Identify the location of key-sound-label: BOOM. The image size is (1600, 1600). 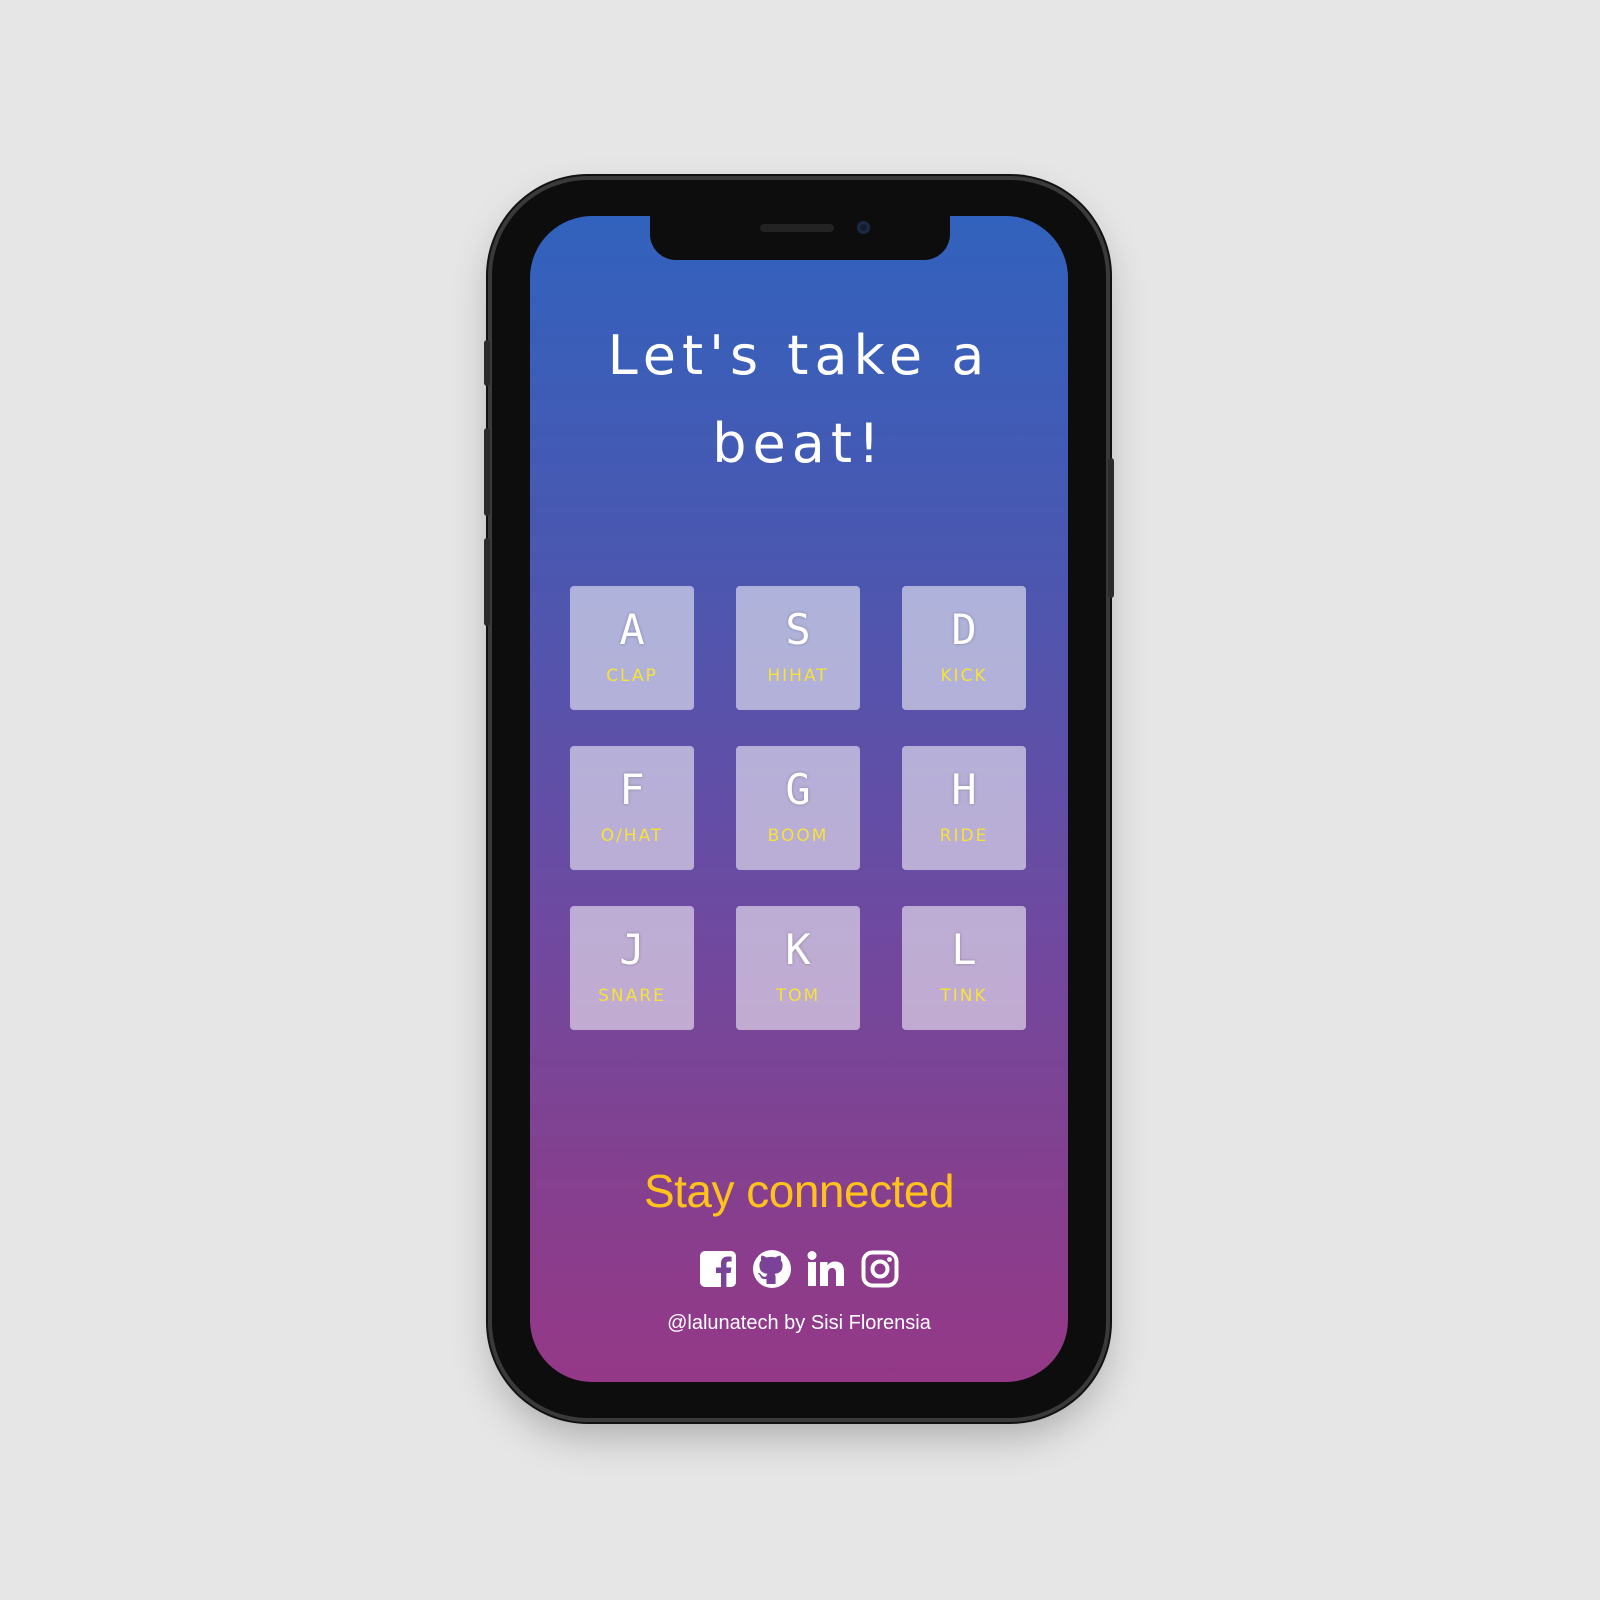
(798, 836).